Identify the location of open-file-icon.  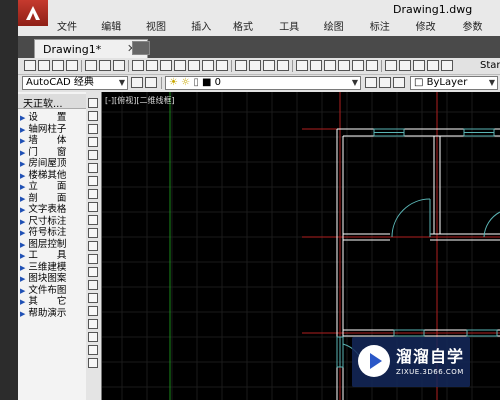
(44, 65).